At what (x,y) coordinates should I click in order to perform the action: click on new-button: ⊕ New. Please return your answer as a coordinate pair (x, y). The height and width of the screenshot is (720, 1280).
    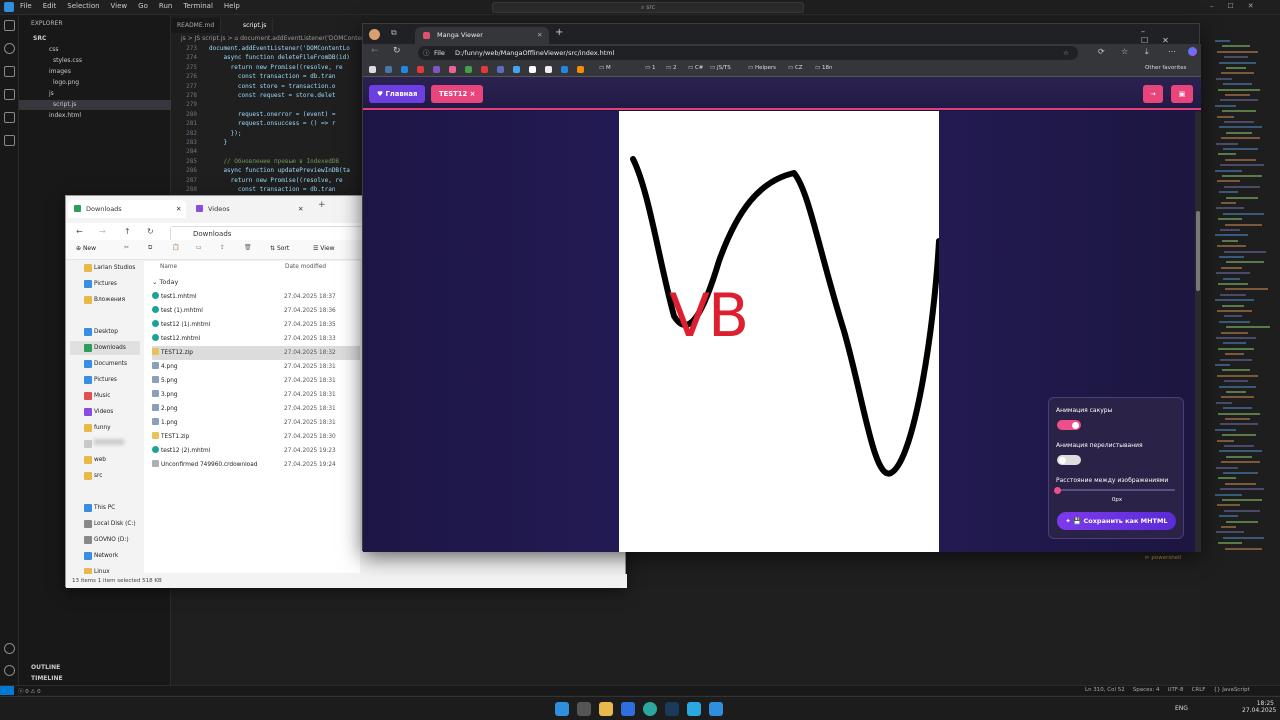
    Looking at the image, I should click on (86, 248).